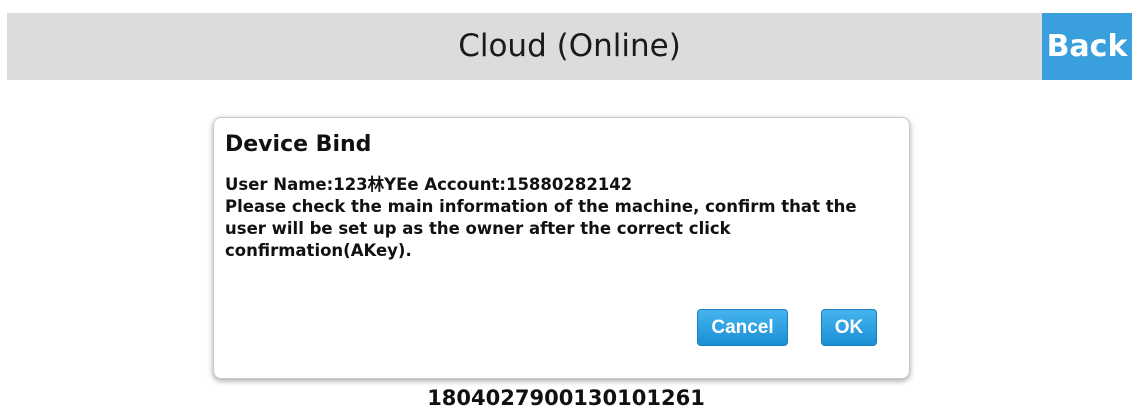 The height and width of the screenshot is (409, 1132). What do you see at coordinates (1087, 46) in the screenshot?
I see `back-button: Back` at bounding box center [1087, 46].